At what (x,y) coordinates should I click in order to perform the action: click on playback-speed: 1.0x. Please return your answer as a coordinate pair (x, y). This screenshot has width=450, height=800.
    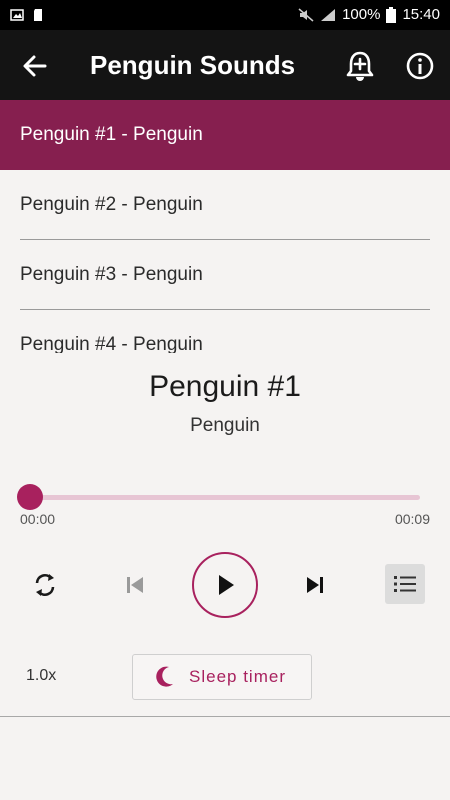
    Looking at the image, I should click on (41, 676).